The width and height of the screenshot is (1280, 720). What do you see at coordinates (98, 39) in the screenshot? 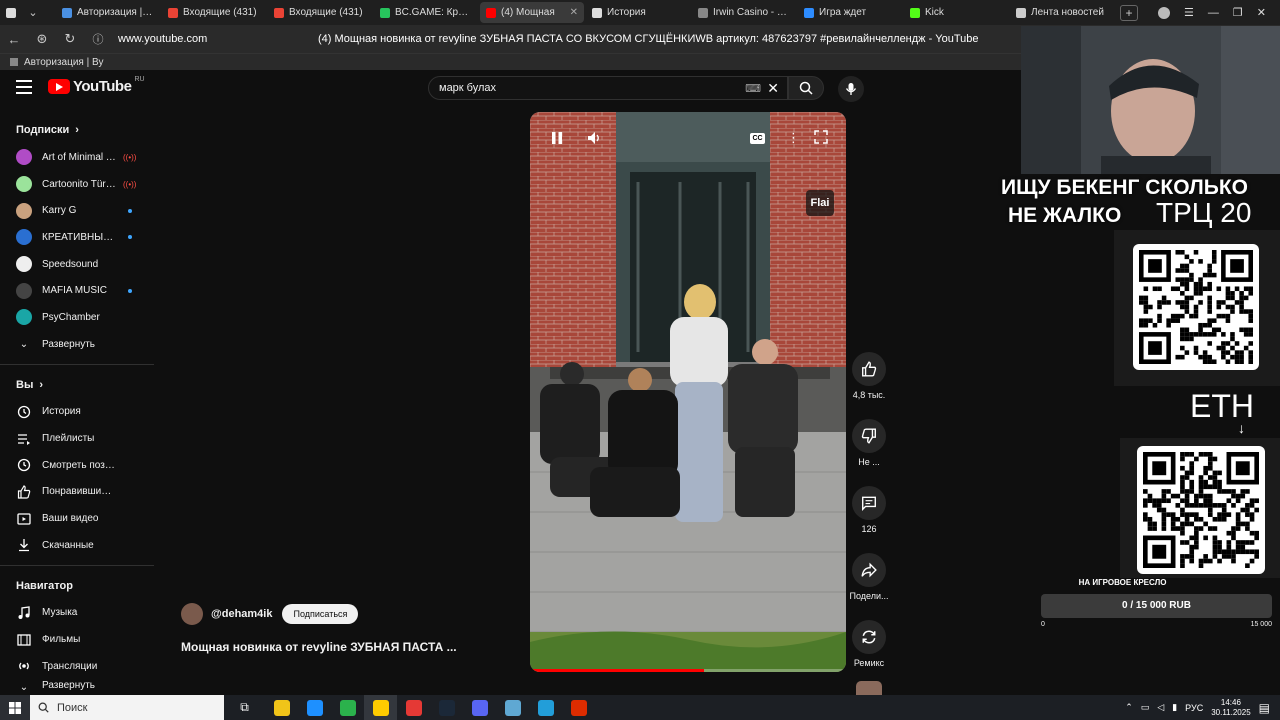
I see `site-info-icon: ⓘ` at bounding box center [98, 39].